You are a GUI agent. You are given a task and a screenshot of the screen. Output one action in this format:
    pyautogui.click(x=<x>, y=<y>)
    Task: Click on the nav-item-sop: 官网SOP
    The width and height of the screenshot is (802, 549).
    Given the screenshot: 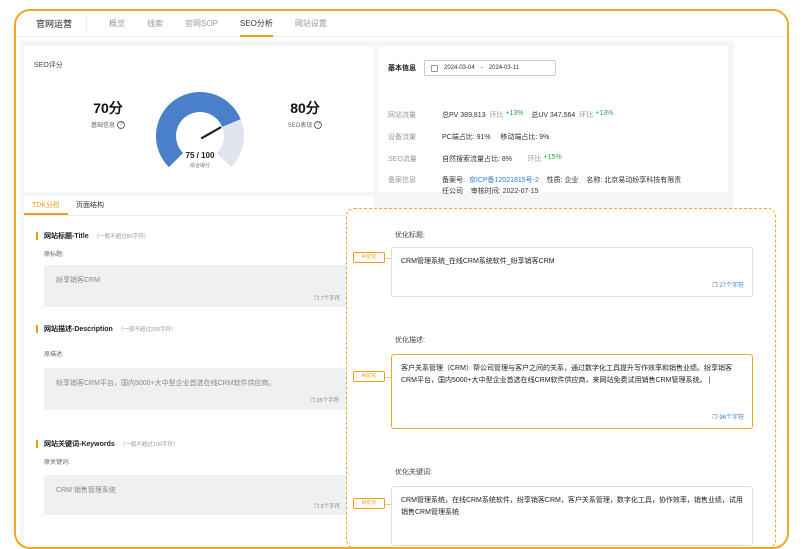 What is the action you would take?
    pyautogui.click(x=201, y=24)
    